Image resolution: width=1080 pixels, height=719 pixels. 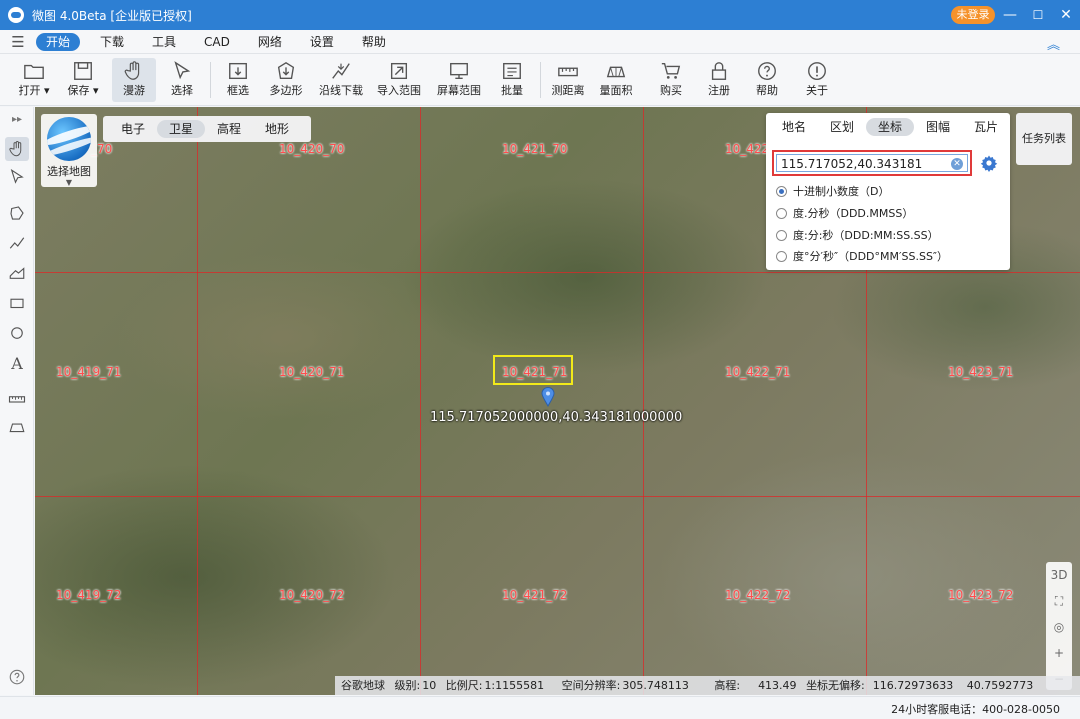 What do you see at coordinates (399, 71) in the screenshot?
I see `import-icon` at bounding box center [399, 71].